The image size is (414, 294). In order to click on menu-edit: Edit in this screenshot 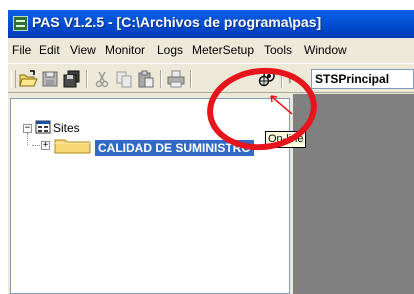, I will do `click(49, 50)`.